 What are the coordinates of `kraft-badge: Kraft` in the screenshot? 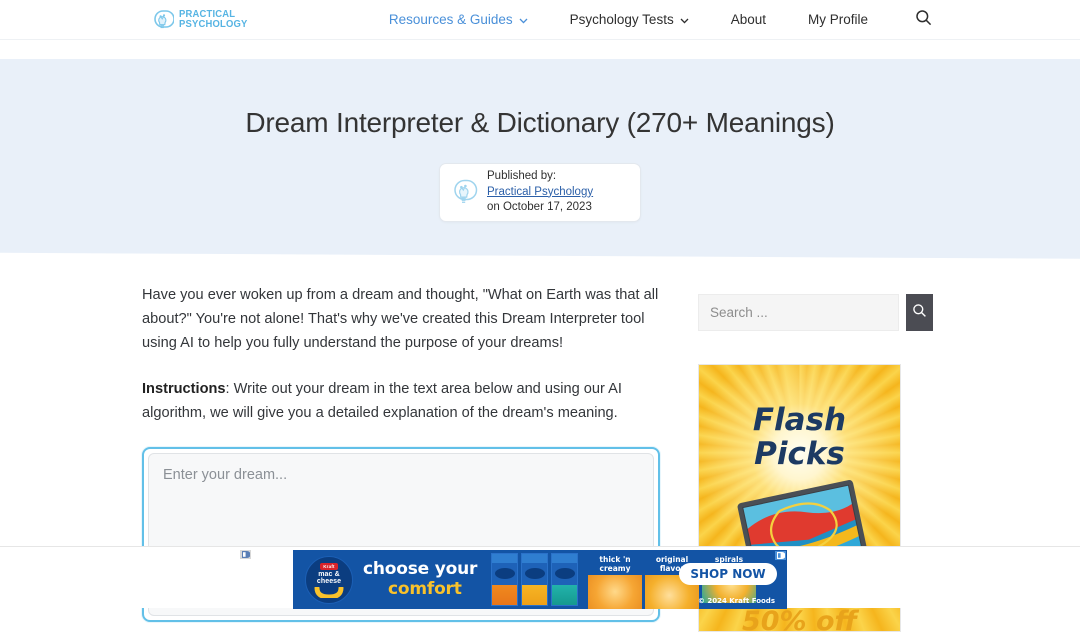 It's located at (329, 566).